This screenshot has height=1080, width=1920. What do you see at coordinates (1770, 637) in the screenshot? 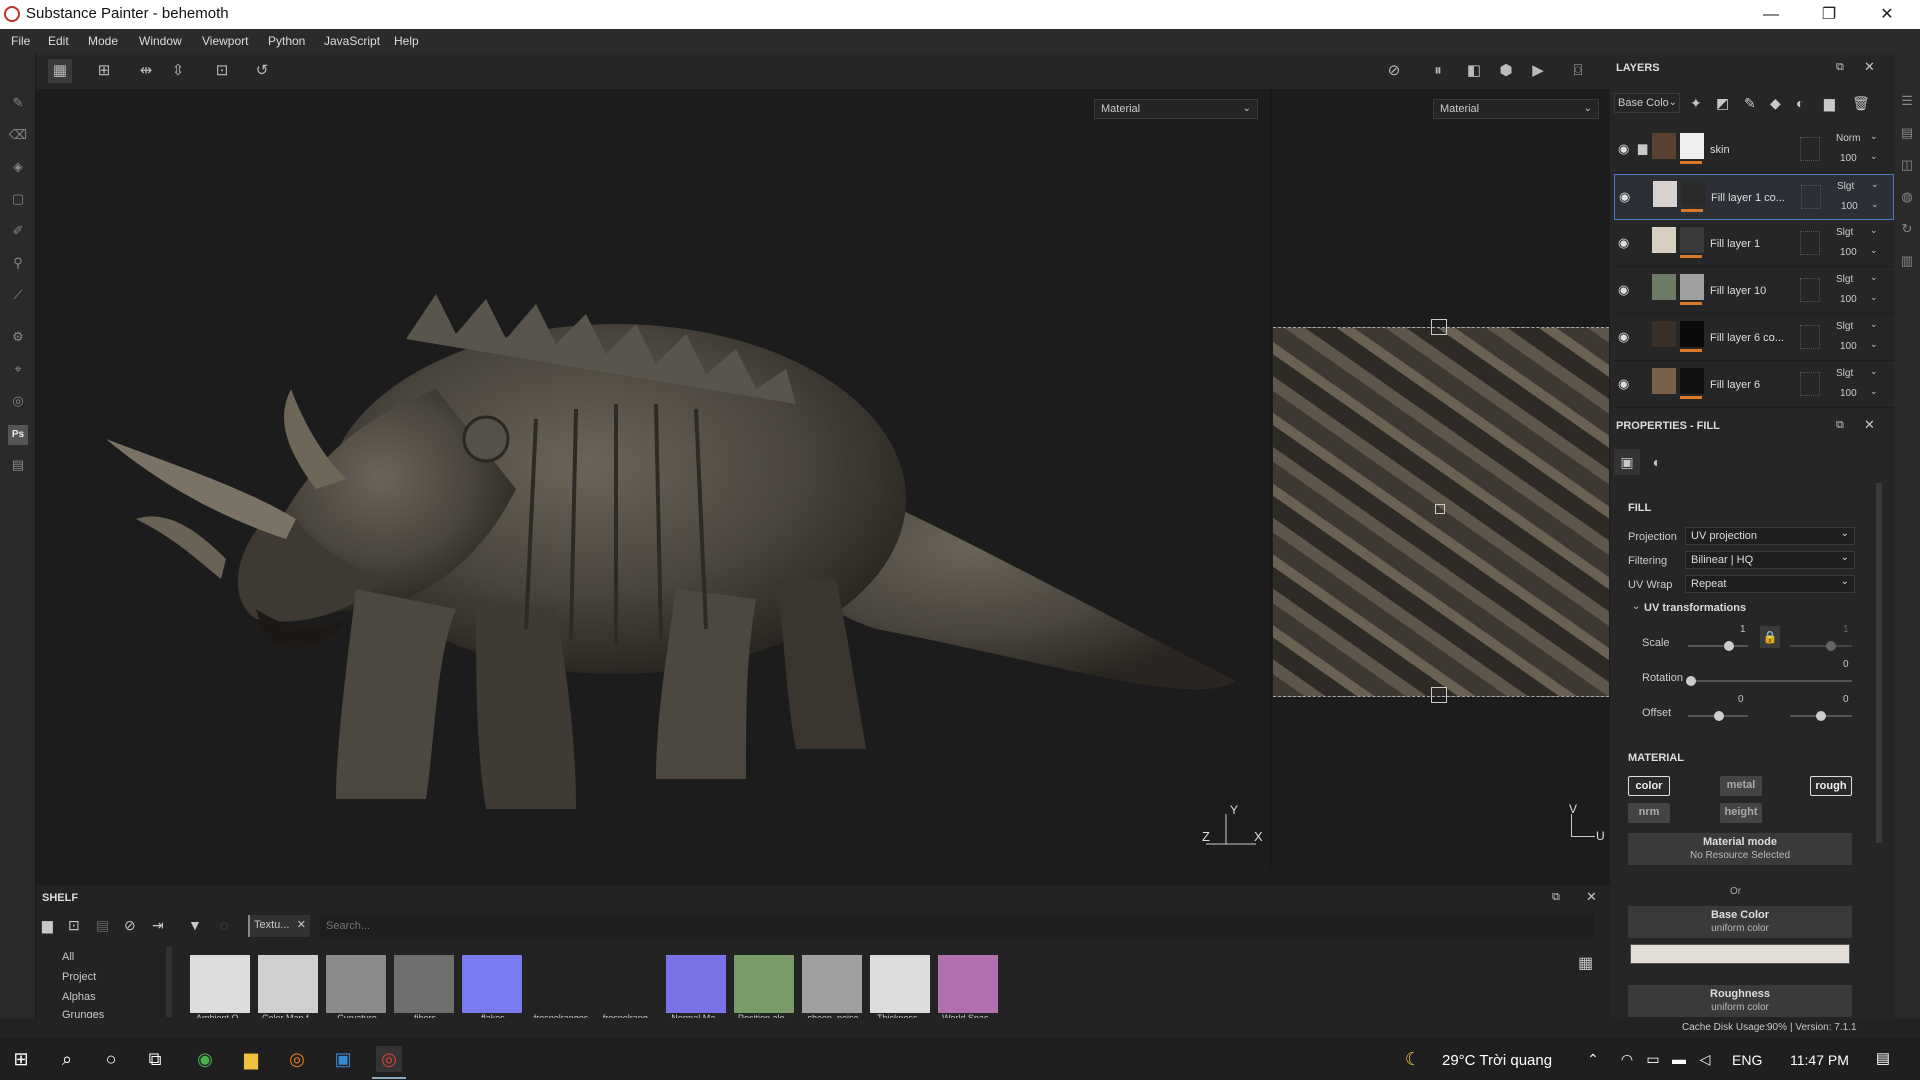
I see `scale-lock-icon: 🔒` at bounding box center [1770, 637].